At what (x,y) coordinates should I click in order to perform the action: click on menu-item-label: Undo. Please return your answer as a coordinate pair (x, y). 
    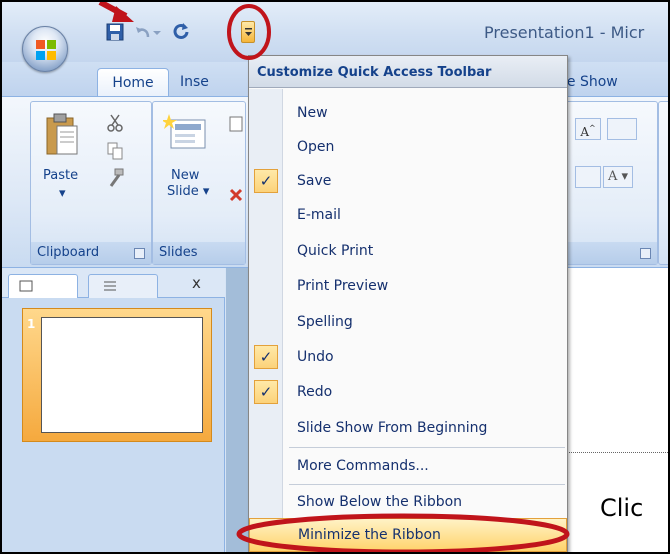
    Looking at the image, I should click on (315, 357).